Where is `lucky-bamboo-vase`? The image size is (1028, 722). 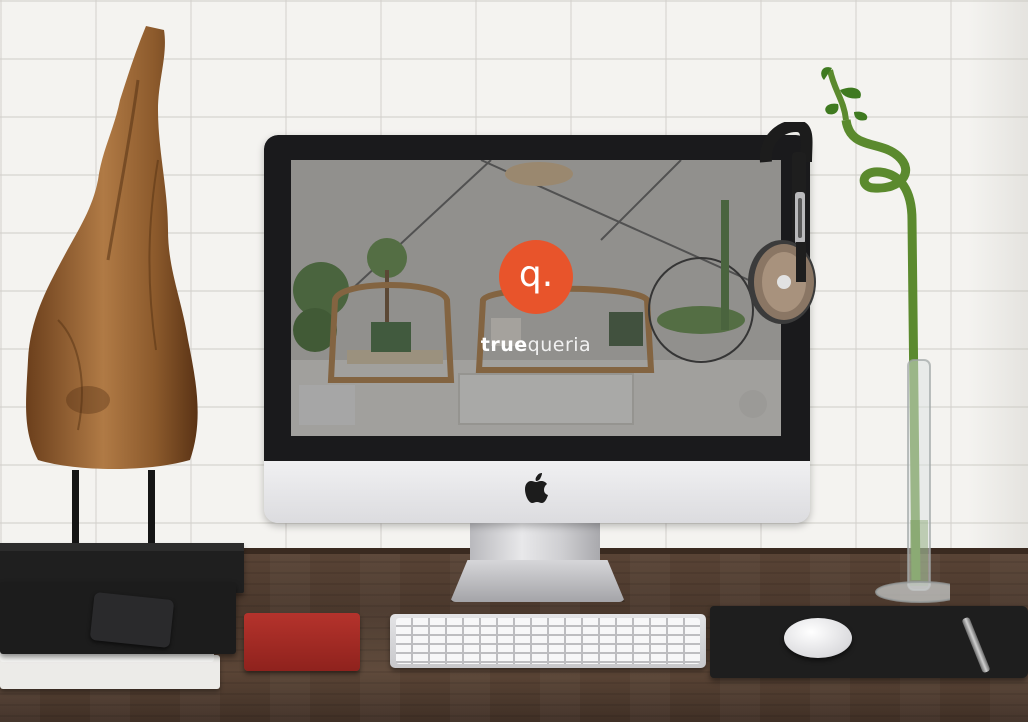 lucky-bamboo-vase is located at coordinates (885, 335).